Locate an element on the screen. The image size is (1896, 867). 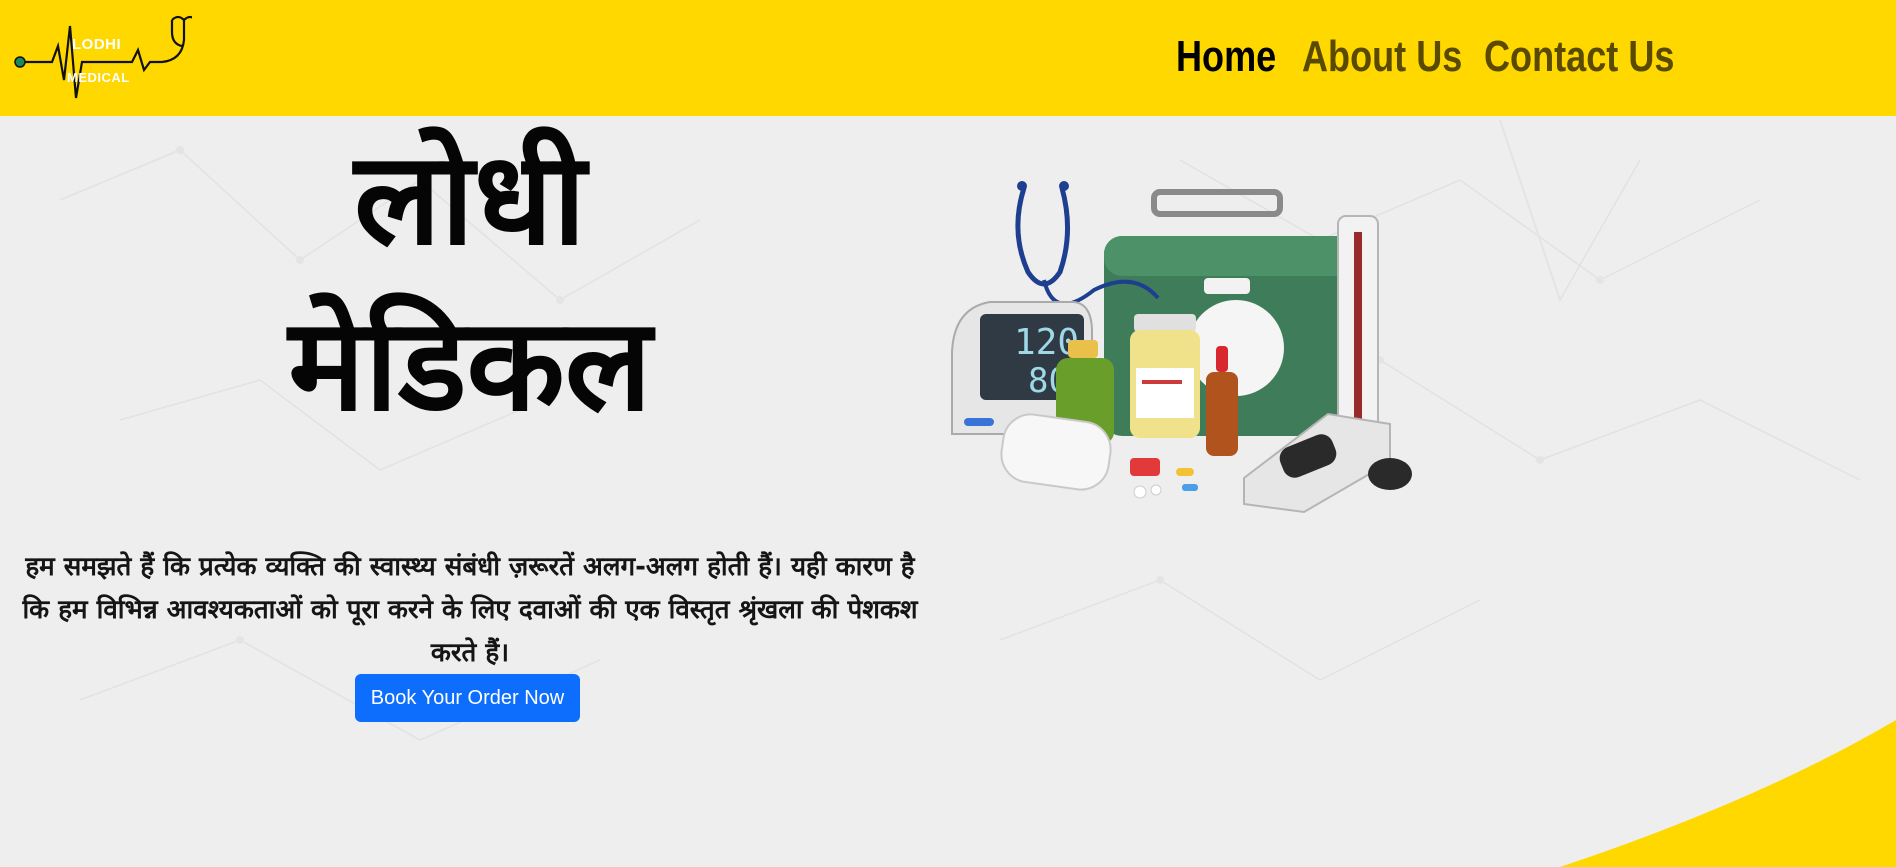
nav-link-home: Home is located at coordinates (1226, 57).